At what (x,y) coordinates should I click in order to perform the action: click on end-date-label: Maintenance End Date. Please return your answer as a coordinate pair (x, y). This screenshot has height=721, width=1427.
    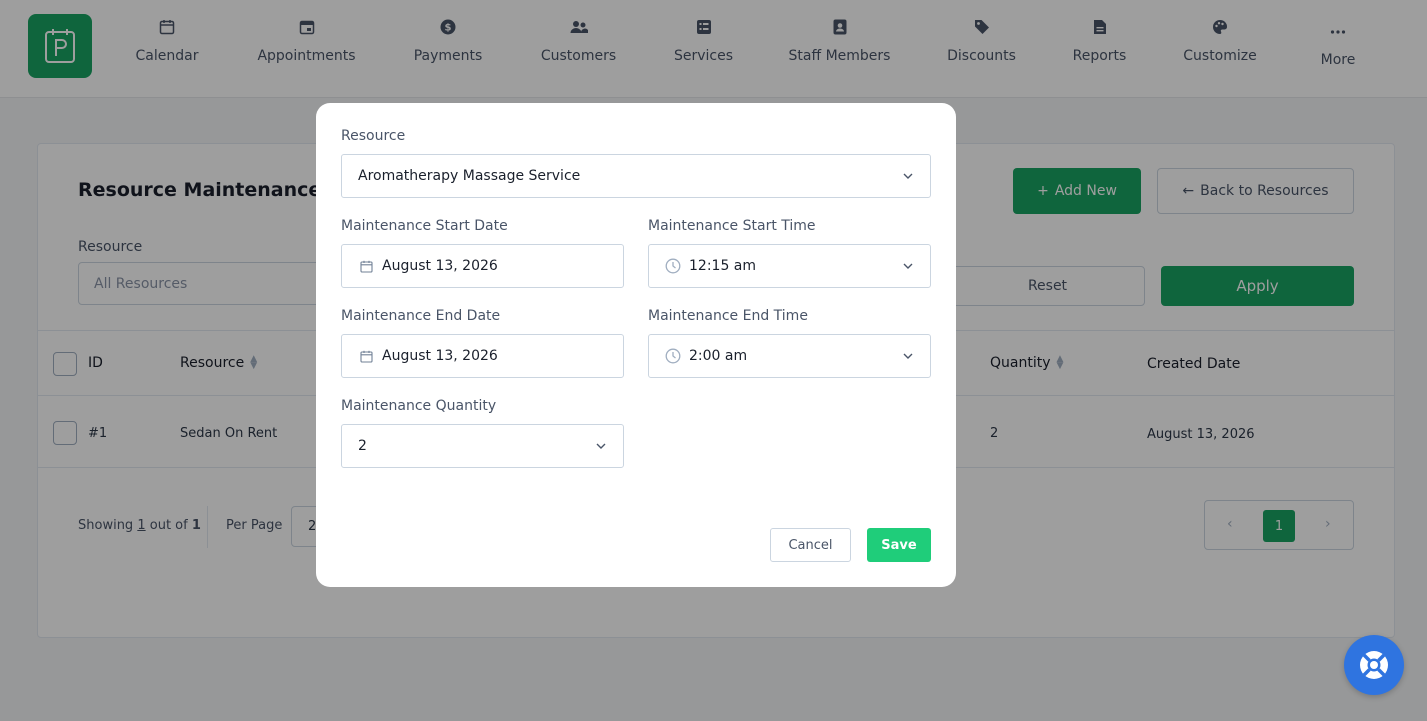
    Looking at the image, I should click on (421, 316).